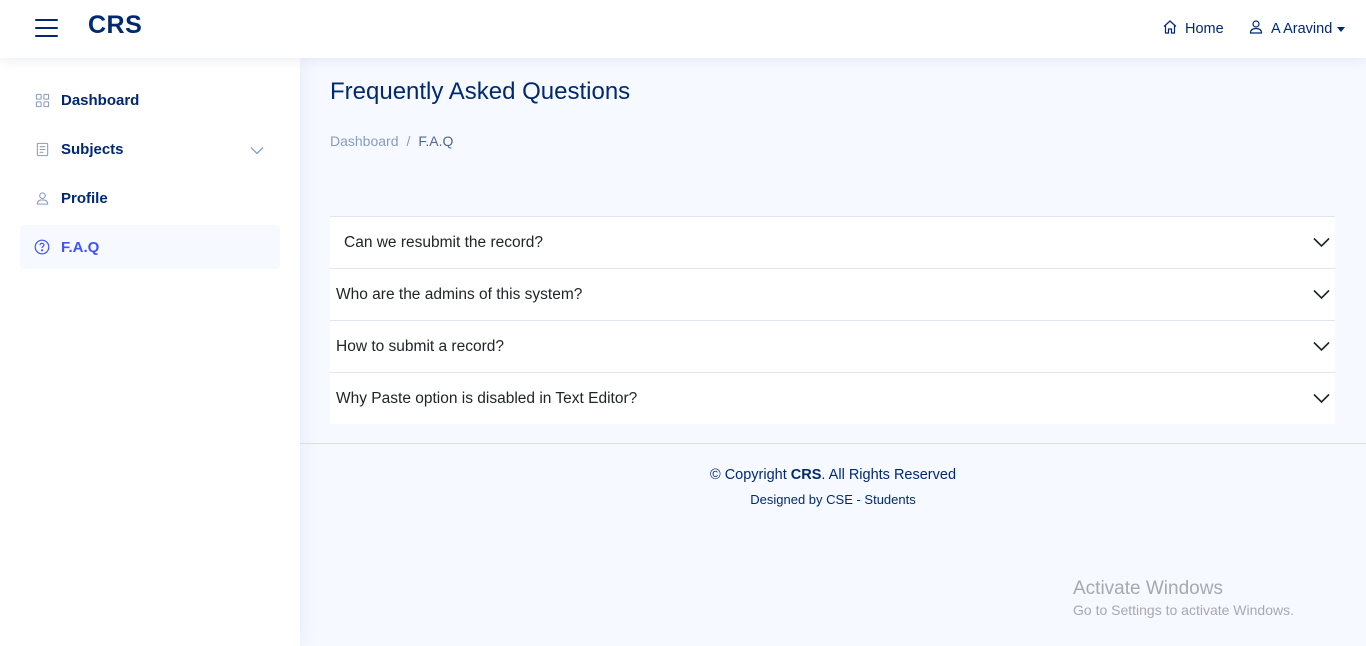 Image resolution: width=1366 pixels, height=646 pixels. Describe the element at coordinates (459, 294) in the screenshot. I see `faq-question: Who are the admins of this system?` at that location.